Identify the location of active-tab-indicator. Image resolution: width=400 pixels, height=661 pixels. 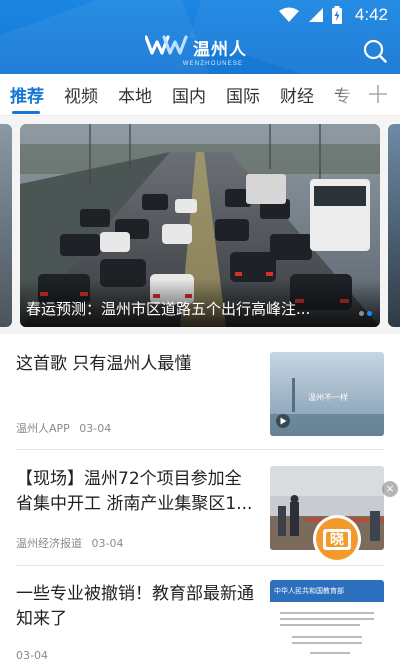
(26, 112).